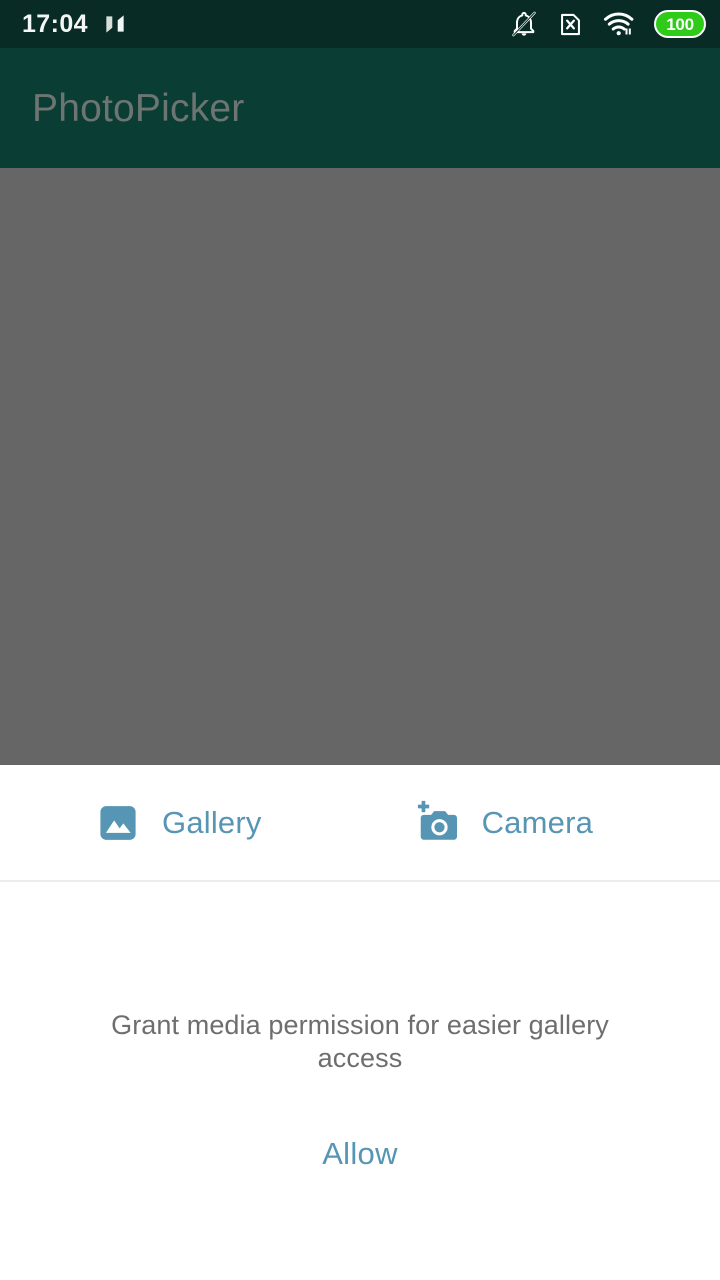 This screenshot has width=720, height=1280. I want to click on status-bar: 17:04 100, so click(360, 24).